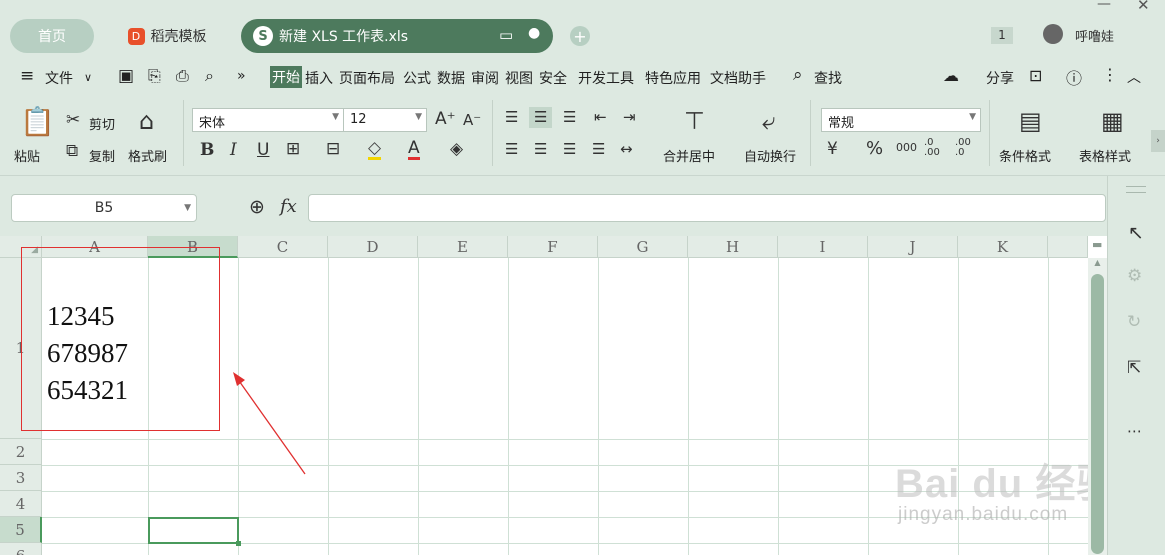 The width and height of the screenshot is (1165, 555). What do you see at coordinates (472, 120) in the screenshot?
I see `decrease-font-icon: A⁻` at bounding box center [472, 120].